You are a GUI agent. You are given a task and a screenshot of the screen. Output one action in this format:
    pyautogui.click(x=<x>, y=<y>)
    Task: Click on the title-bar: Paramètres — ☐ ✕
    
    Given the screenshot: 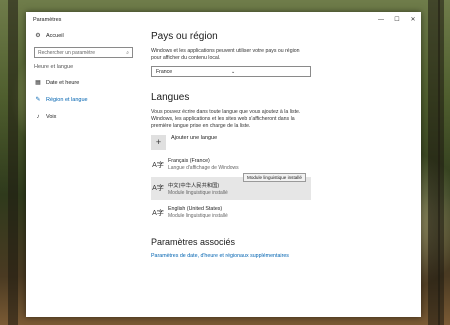 What is the action you would take?
    pyautogui.click(x=223, y=19)
    